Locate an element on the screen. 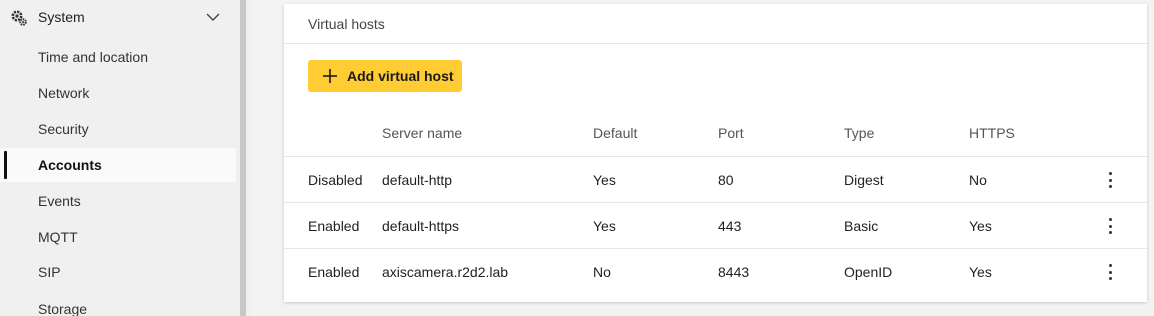 This screenshot has width=1154, height=316. column-header-https: HTTPS is located at coordinates (992, 133).